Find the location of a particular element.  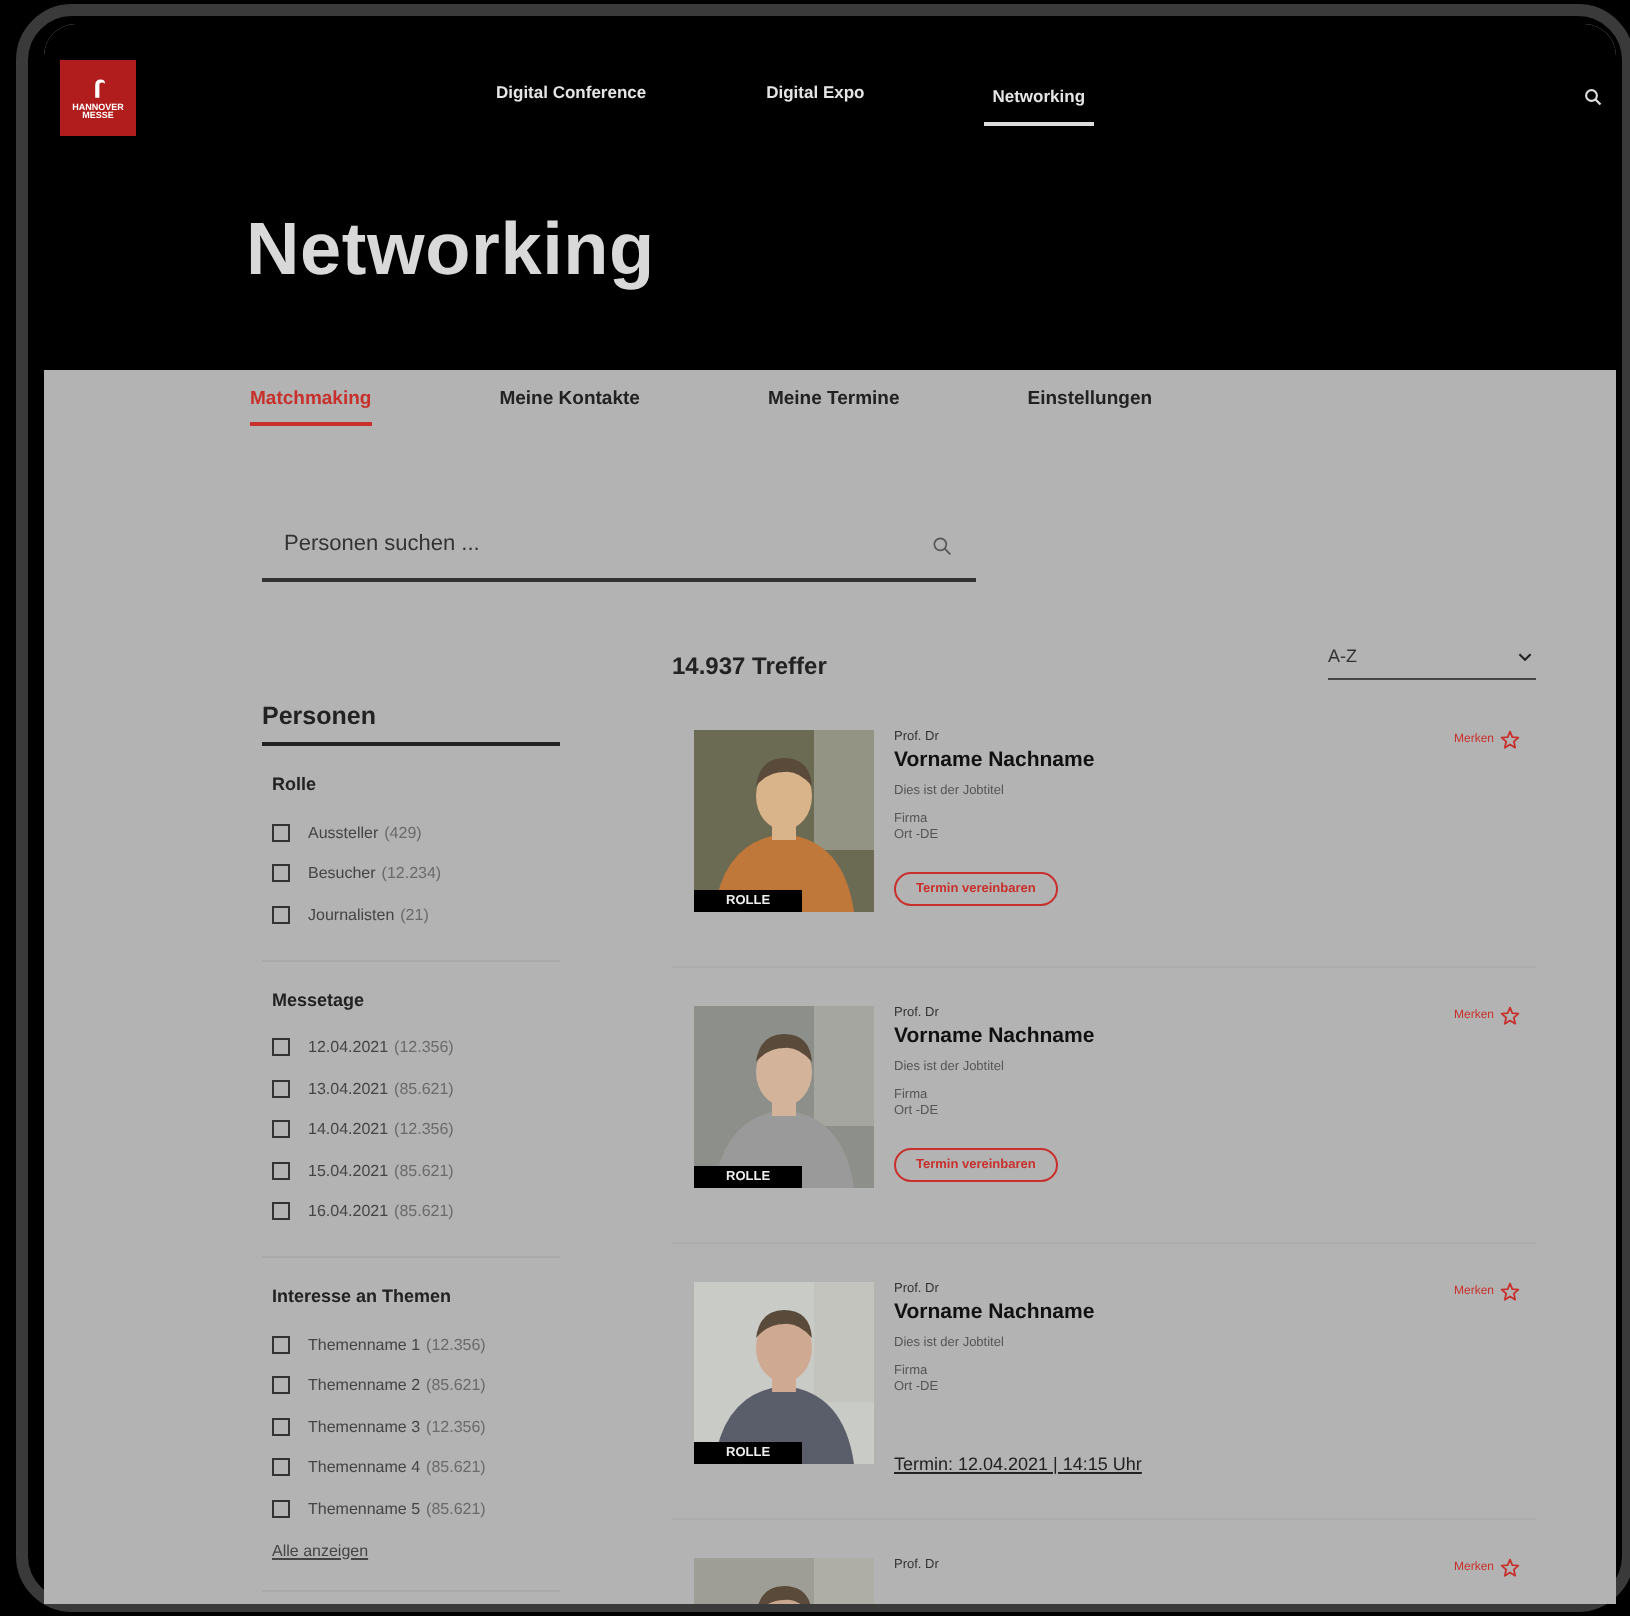

sidebar-title: Personen is located at coordinates (411, 724).